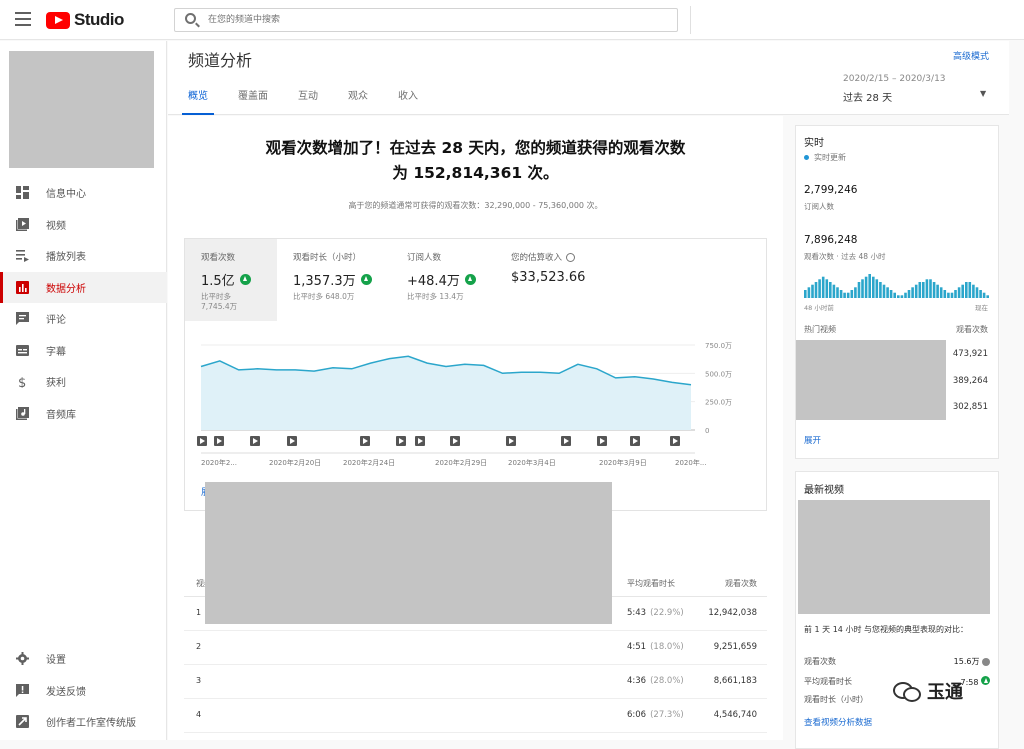 The height and width of the screenshot is (749, 1024). Describe the element at coordinates (22, 319) in the screenshot. I see `comment-icon` at that location.